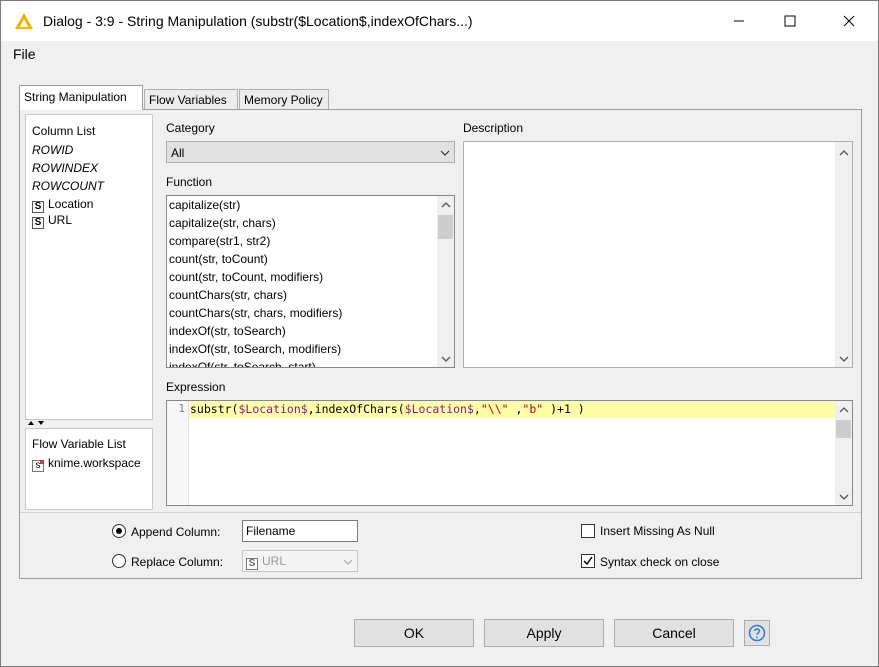  I want to click on category-select: All, so click(310, 152).